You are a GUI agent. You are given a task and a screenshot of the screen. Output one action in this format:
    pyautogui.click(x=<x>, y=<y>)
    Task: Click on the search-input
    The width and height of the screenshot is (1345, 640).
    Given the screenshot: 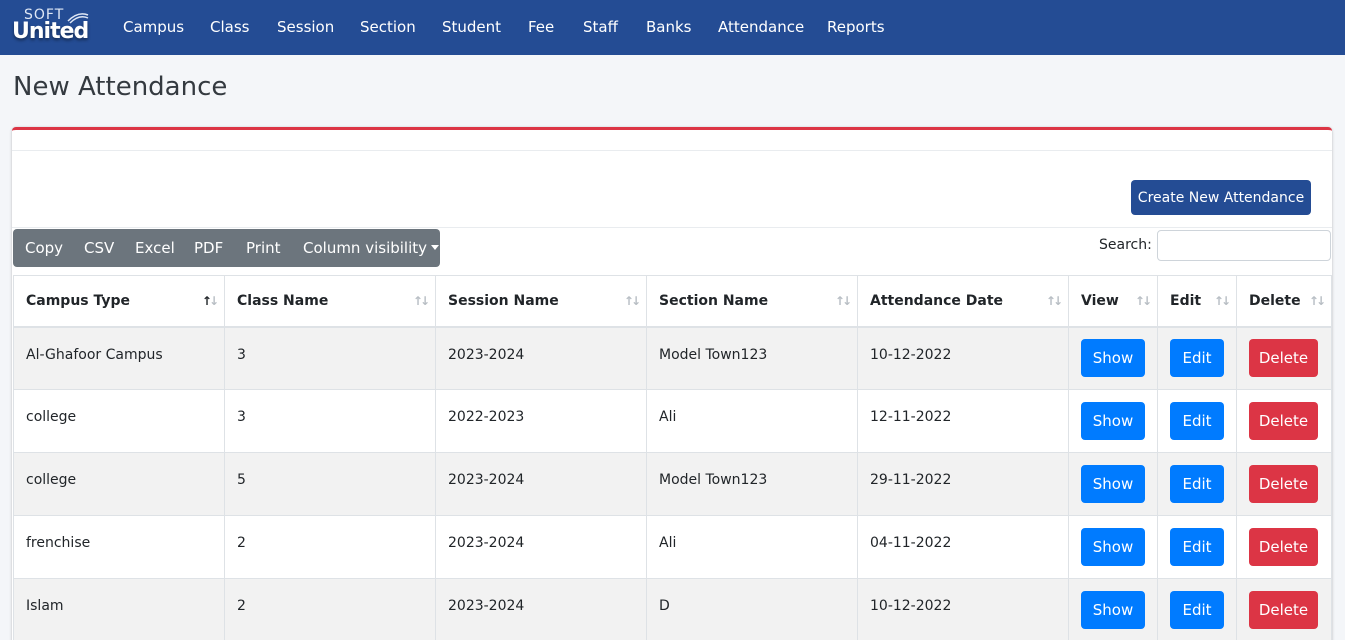 What is the action you would take?
    pyautogui.click(x=1244, y=245)
    